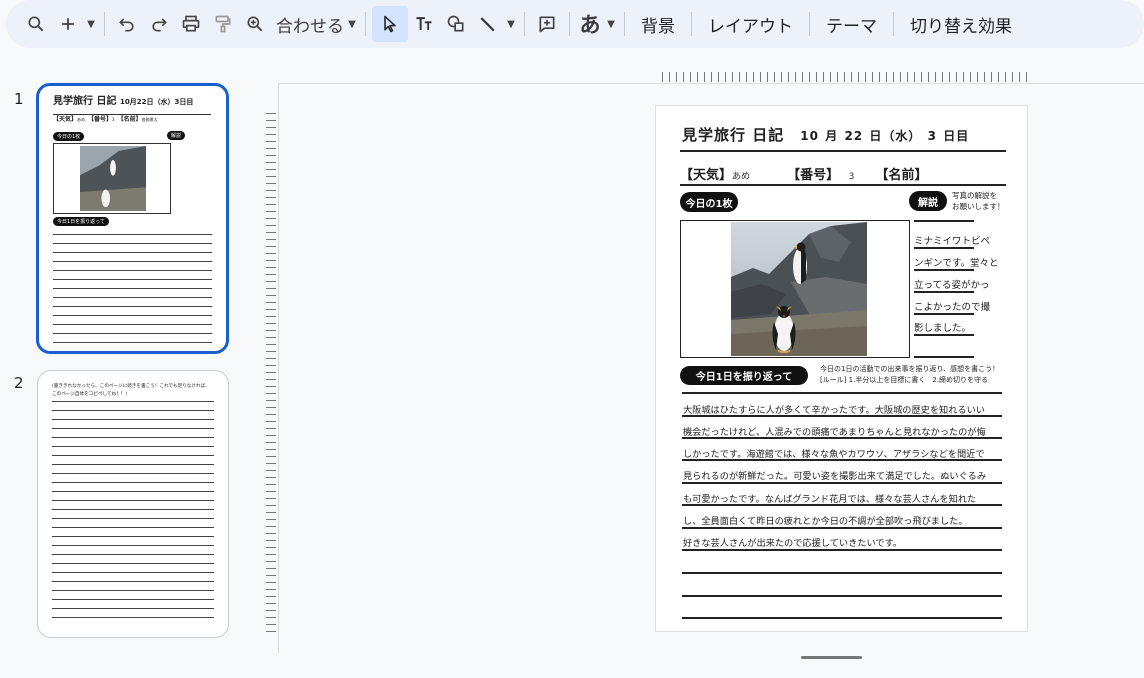  I want to click on info-underline, so click(843, 185).